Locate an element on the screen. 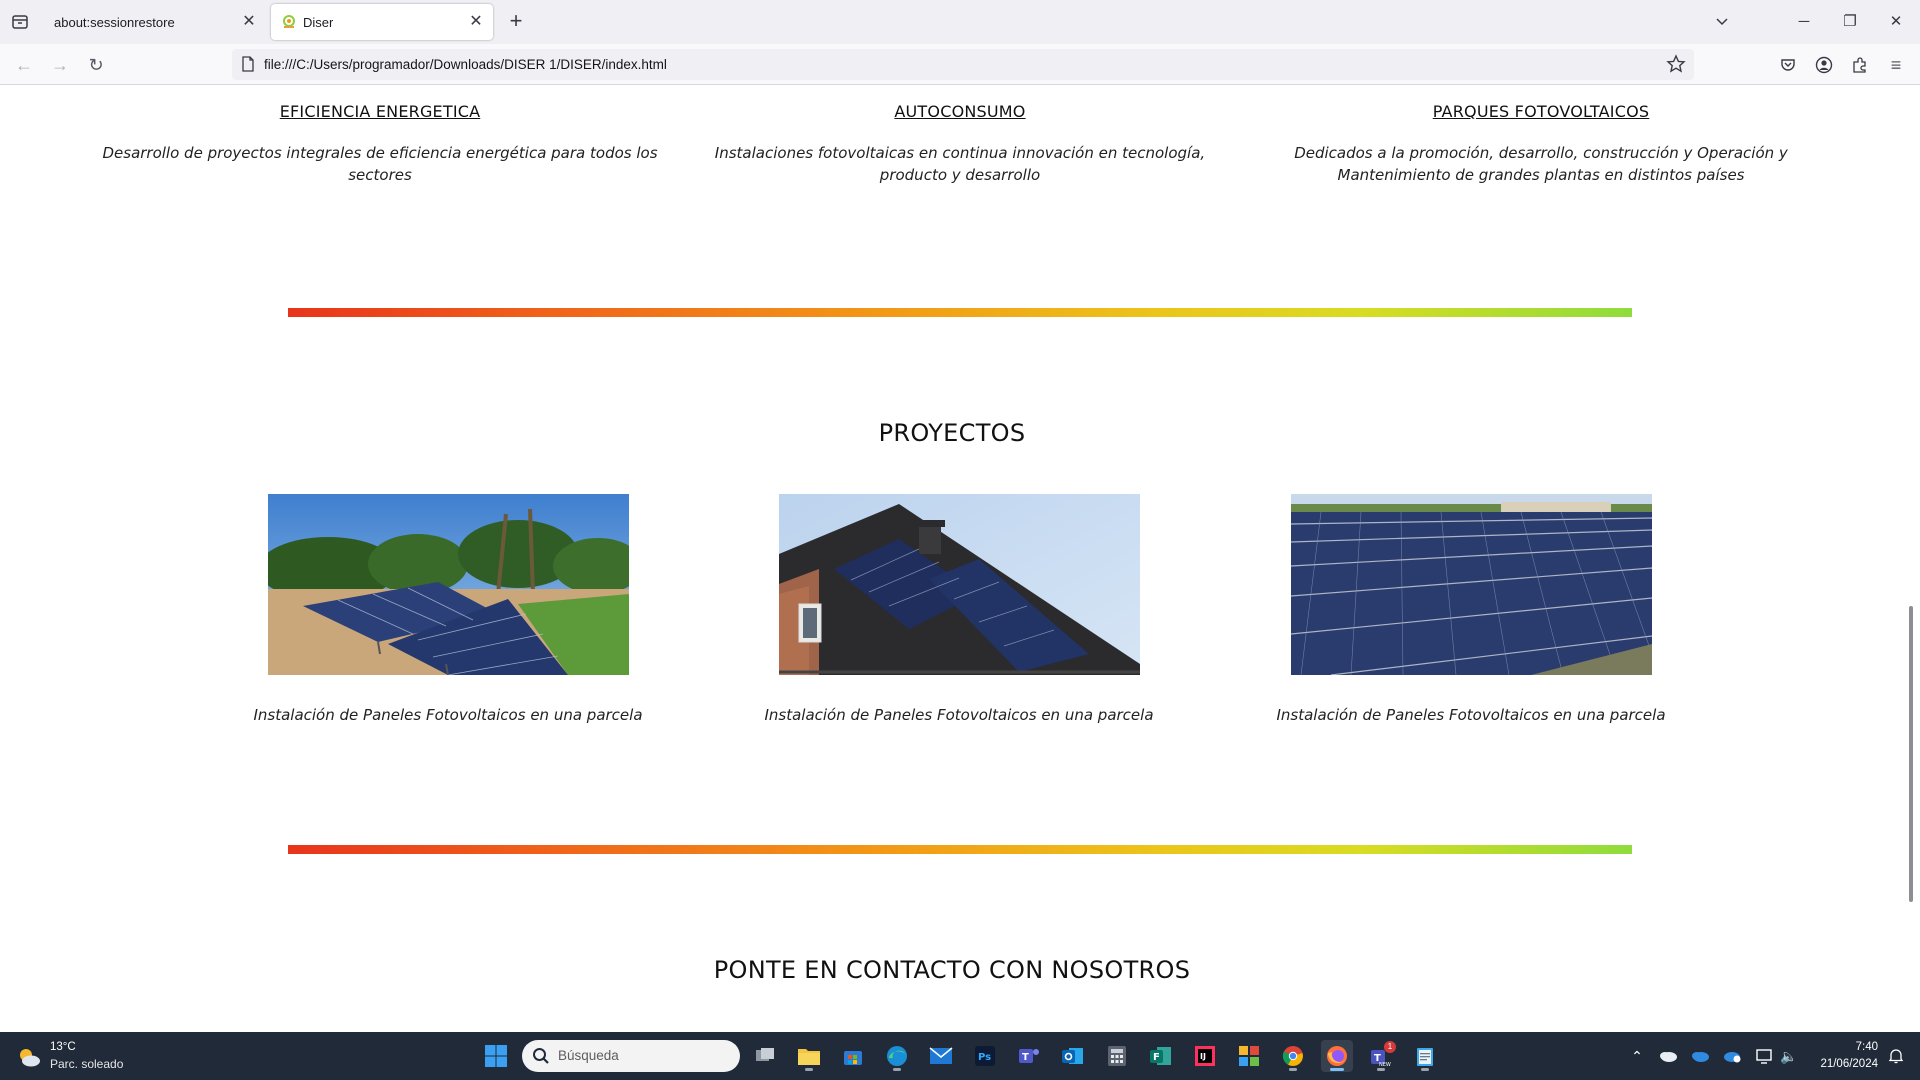 The width and height of the screenshot is (1920, 1080). tab-list-icon is located at coordinates (20, 22).